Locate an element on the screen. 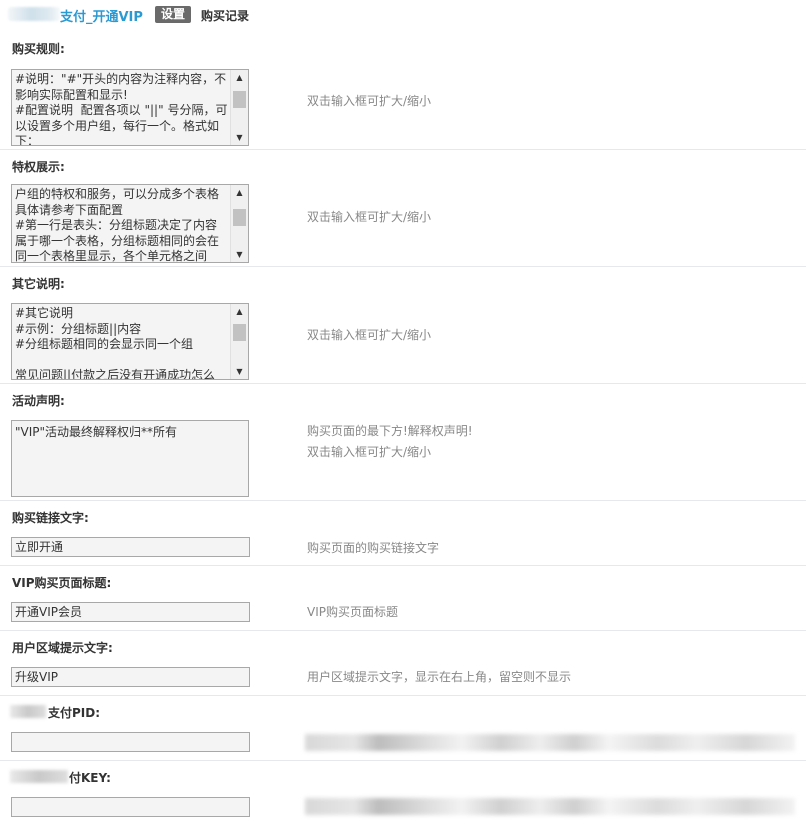  purchase-rules-hint: 双击输入框可扩大/缩小 is located at coordinates (369, 101).